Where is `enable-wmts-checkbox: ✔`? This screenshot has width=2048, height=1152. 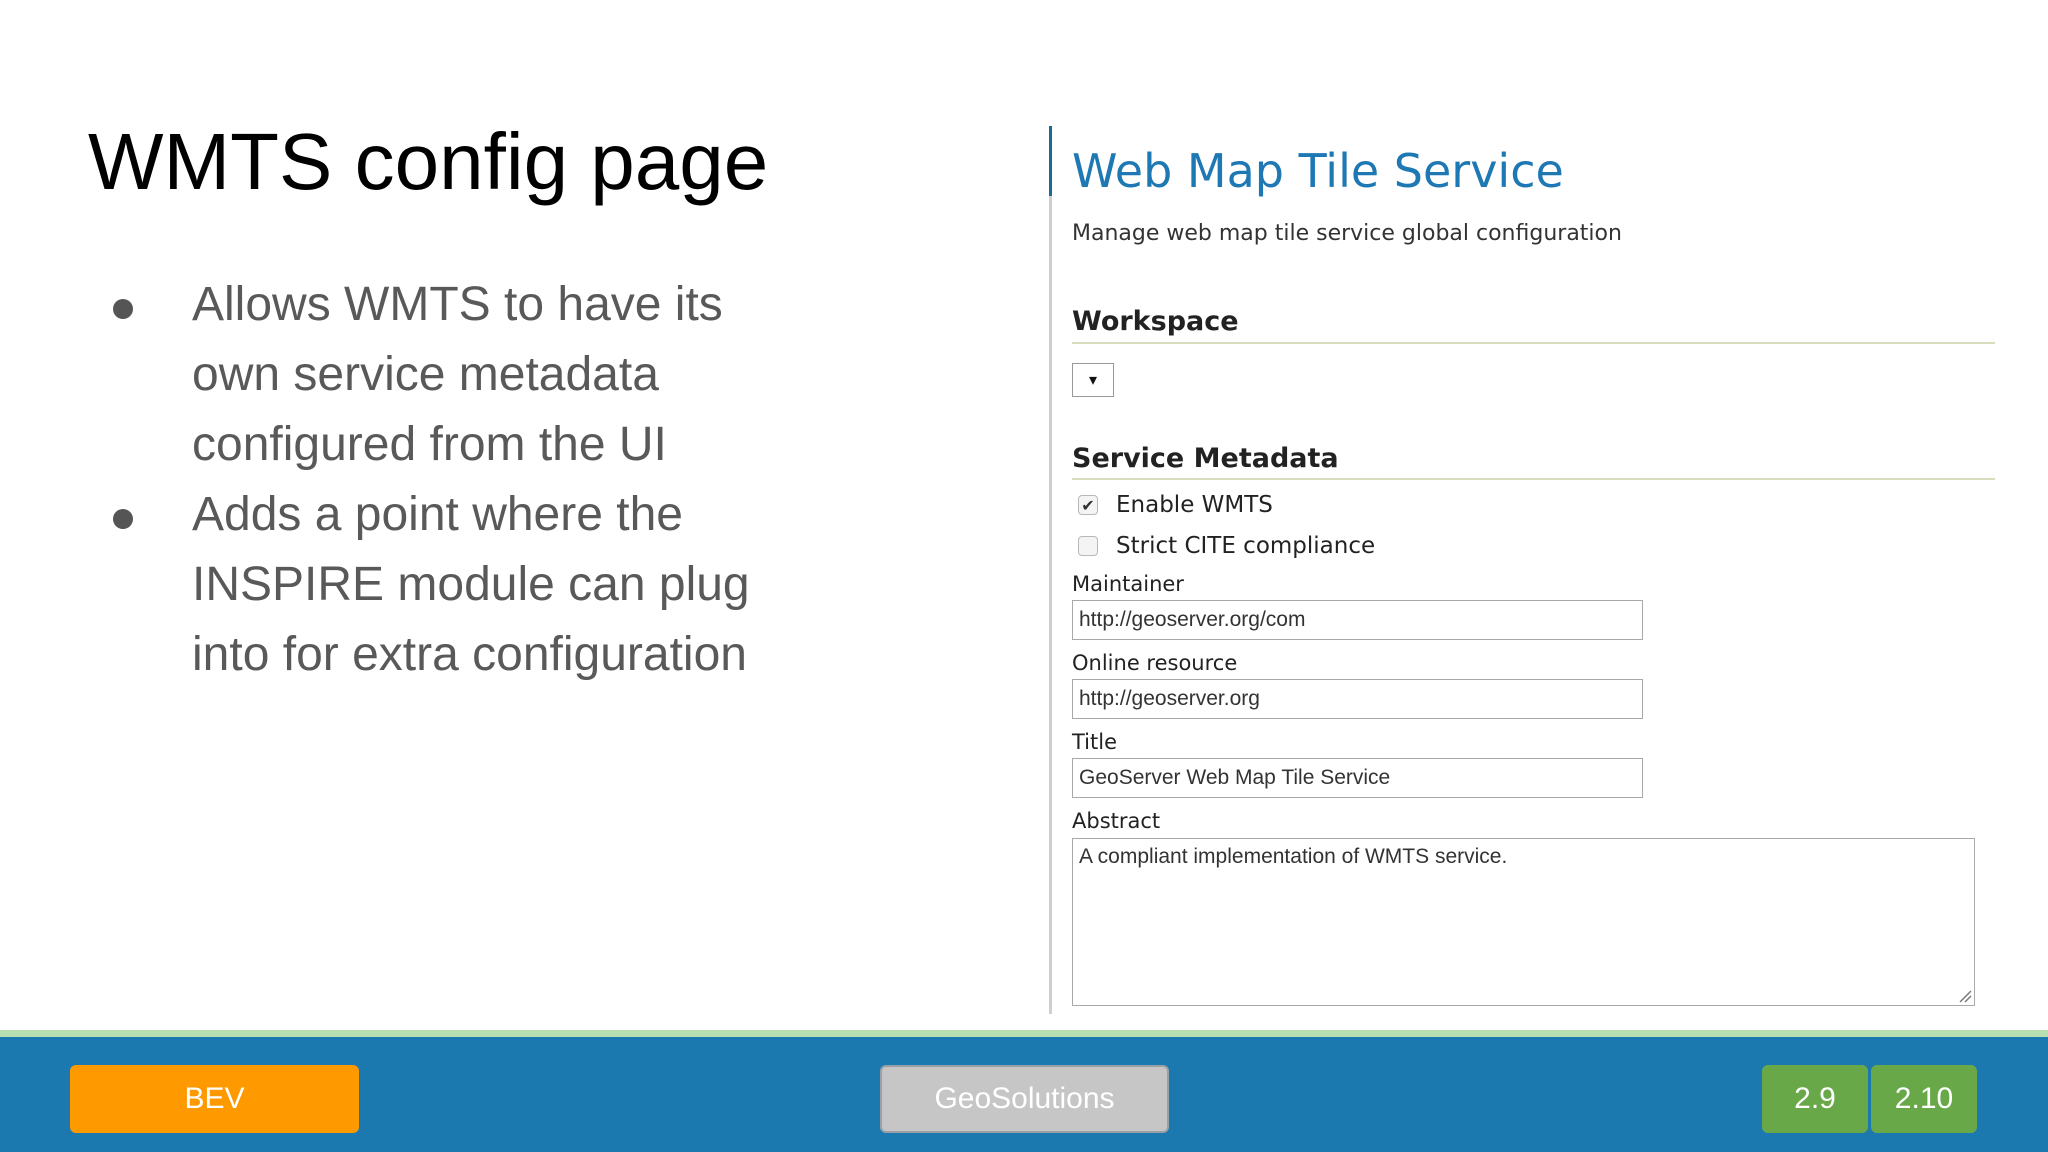
enable-wmts-checkbox: ✔ is located at coordinates (1088, 505).